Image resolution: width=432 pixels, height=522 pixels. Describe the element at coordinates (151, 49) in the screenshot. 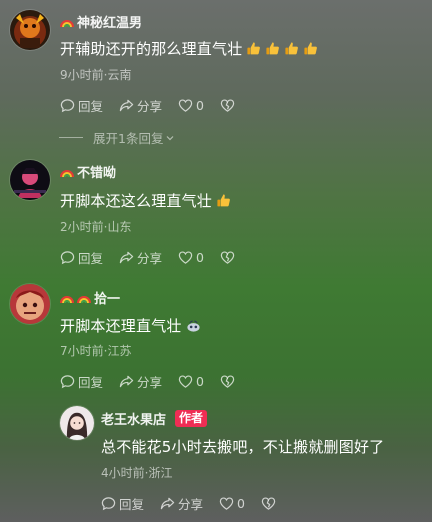

I see `comment-body: 开辅助还开的那么理直气壮` at that location.